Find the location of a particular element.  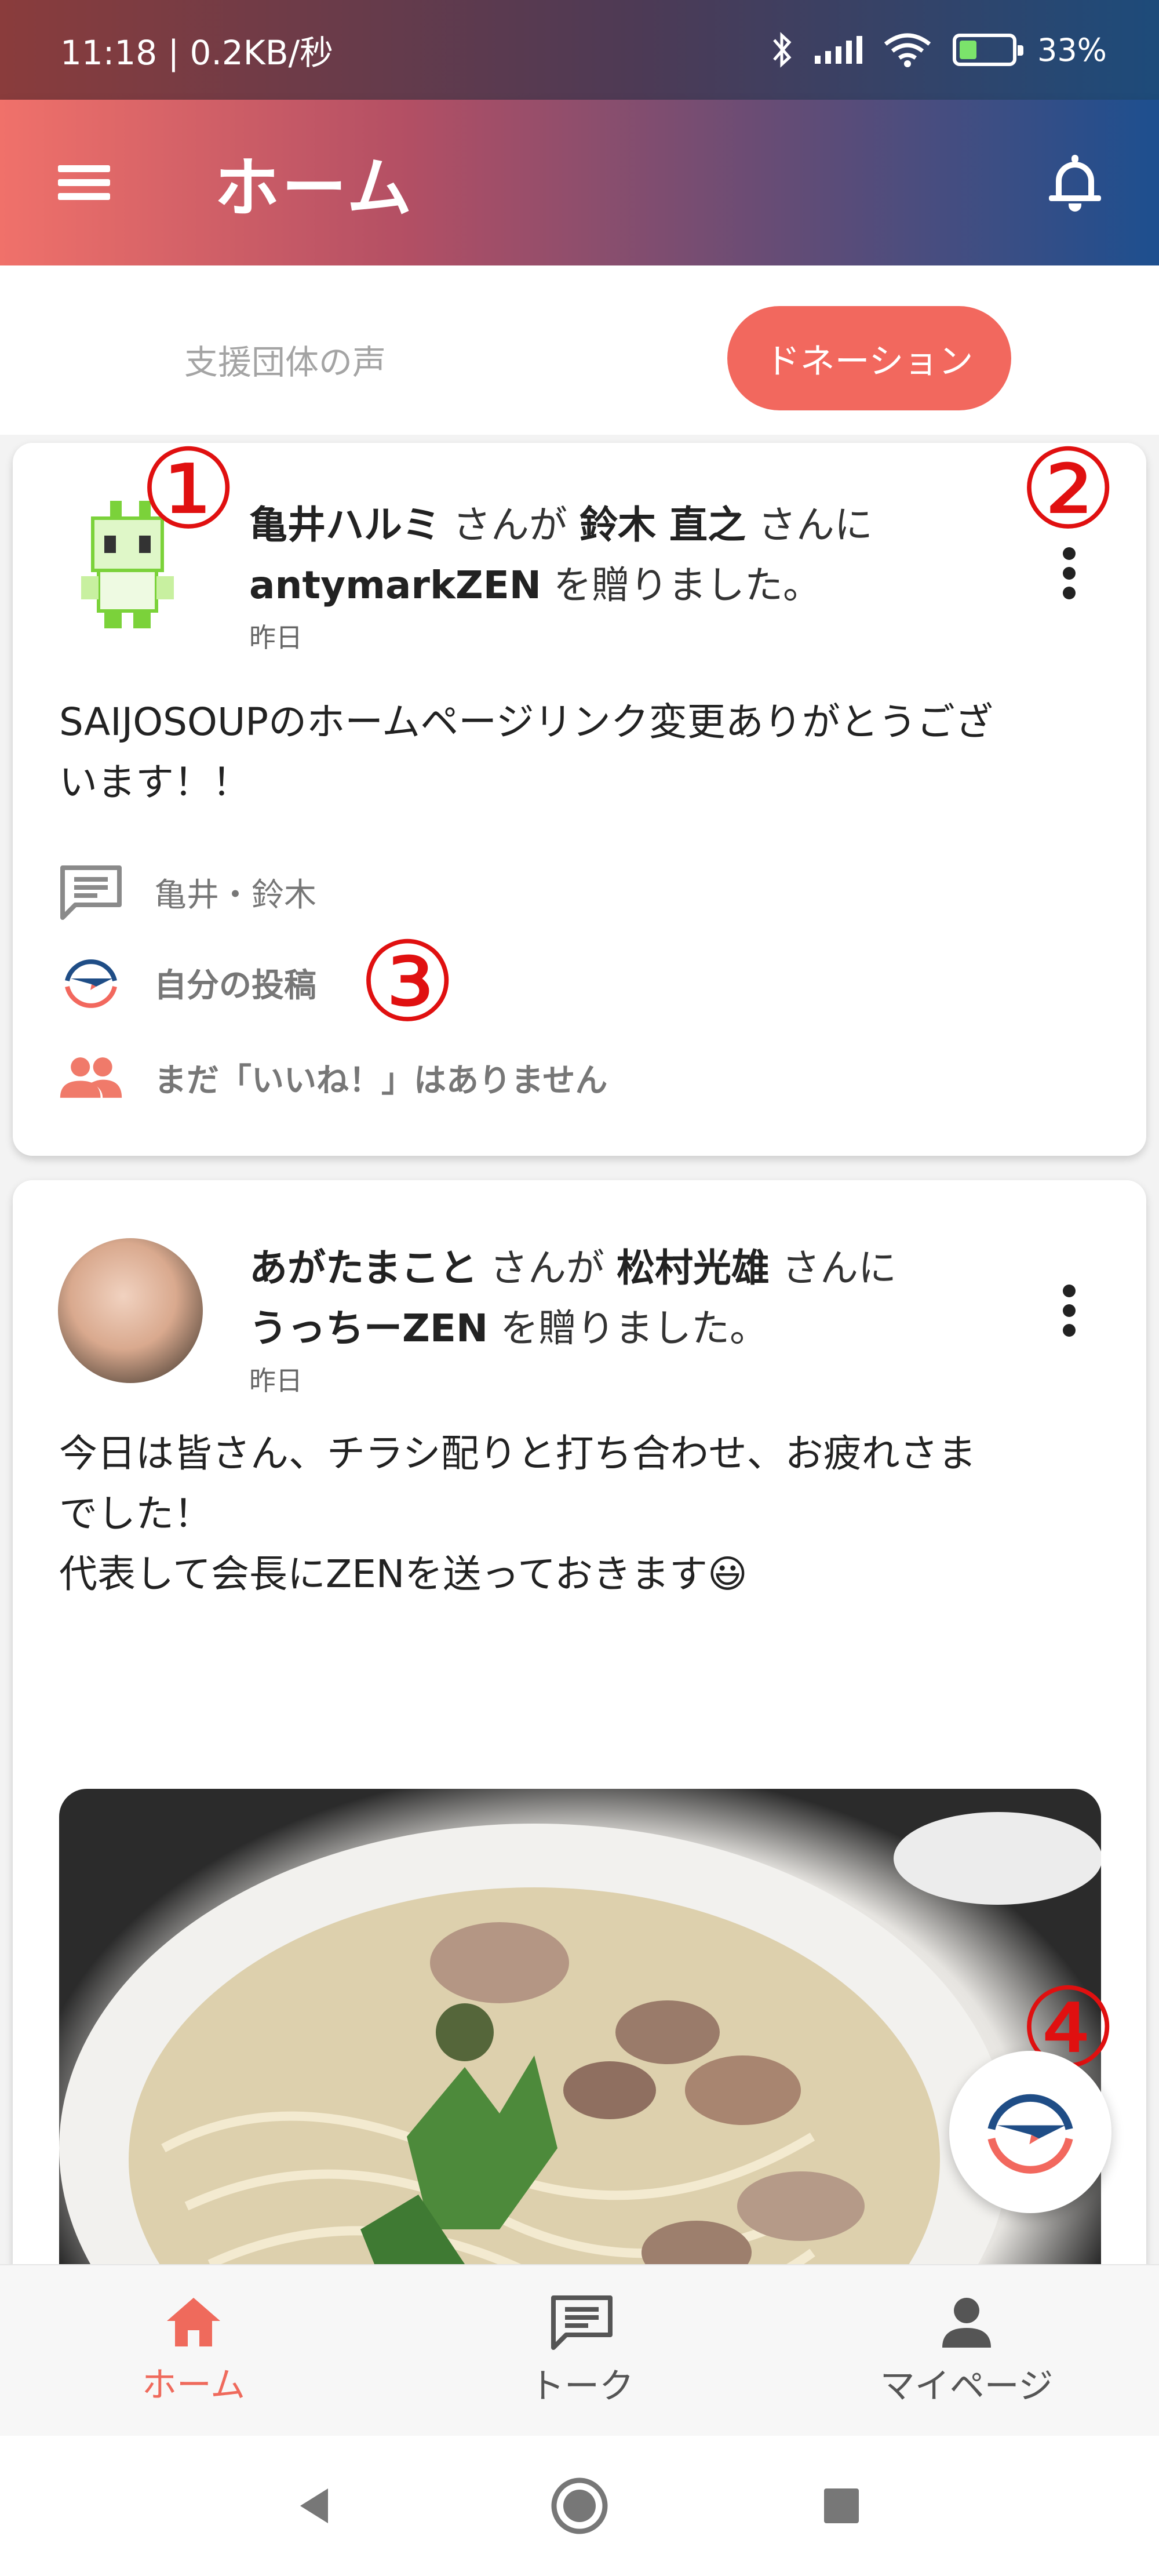

signal-icon is located at coordinates (838, 50).